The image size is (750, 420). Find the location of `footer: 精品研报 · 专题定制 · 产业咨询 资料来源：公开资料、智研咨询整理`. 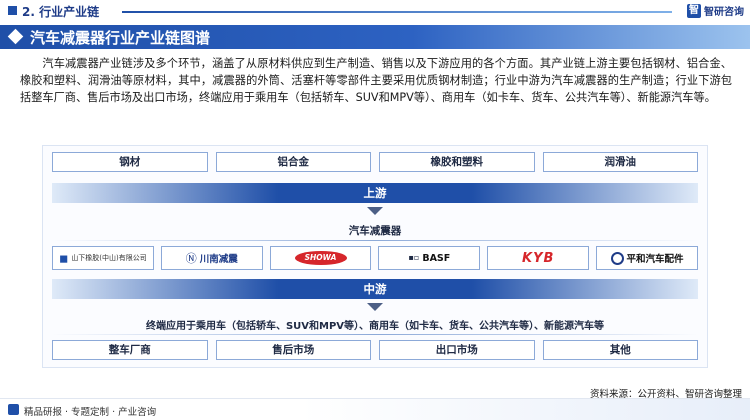

footer: 精品研报 · 专题定制 · 产业咨询 资料来源：公开资料、智研咨询整理 is located at coordinates (375, 404).